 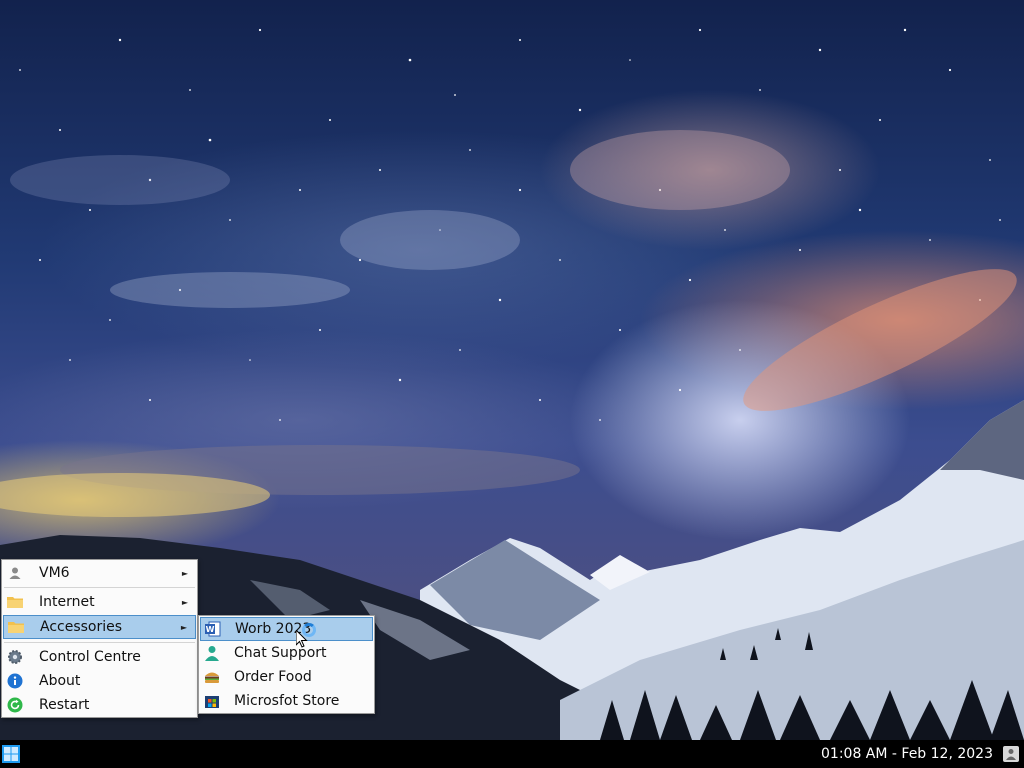 I want to click on menu-item-label: Control Centre, so click(x=90, y=657).